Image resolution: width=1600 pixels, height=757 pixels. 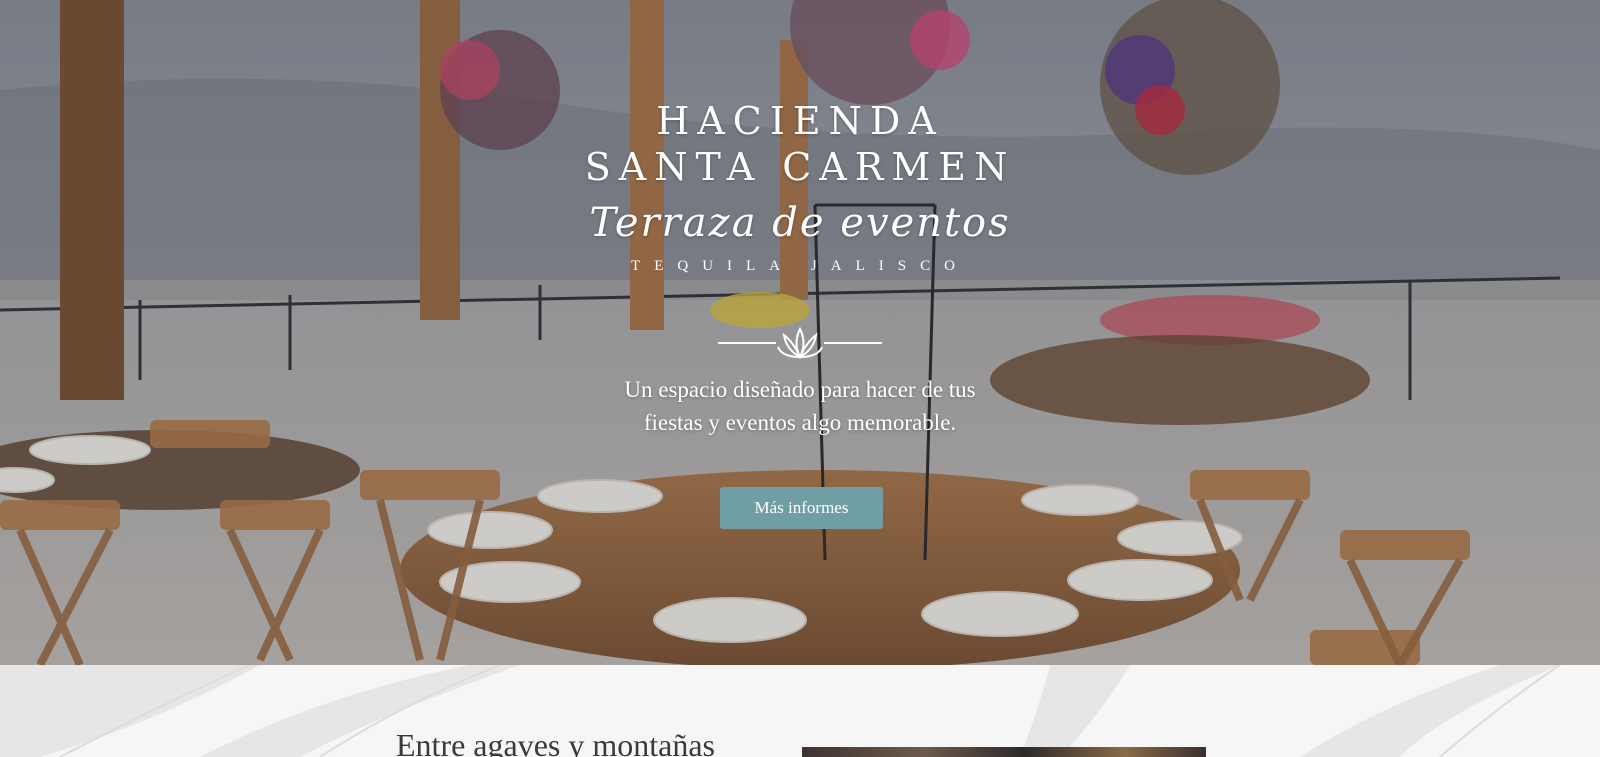 What do you see at coordinates (800, 422) in the screenshot?
I see `tagline-line2: fiestas y eventos algo memorable.` at bounding box center [800, 422].